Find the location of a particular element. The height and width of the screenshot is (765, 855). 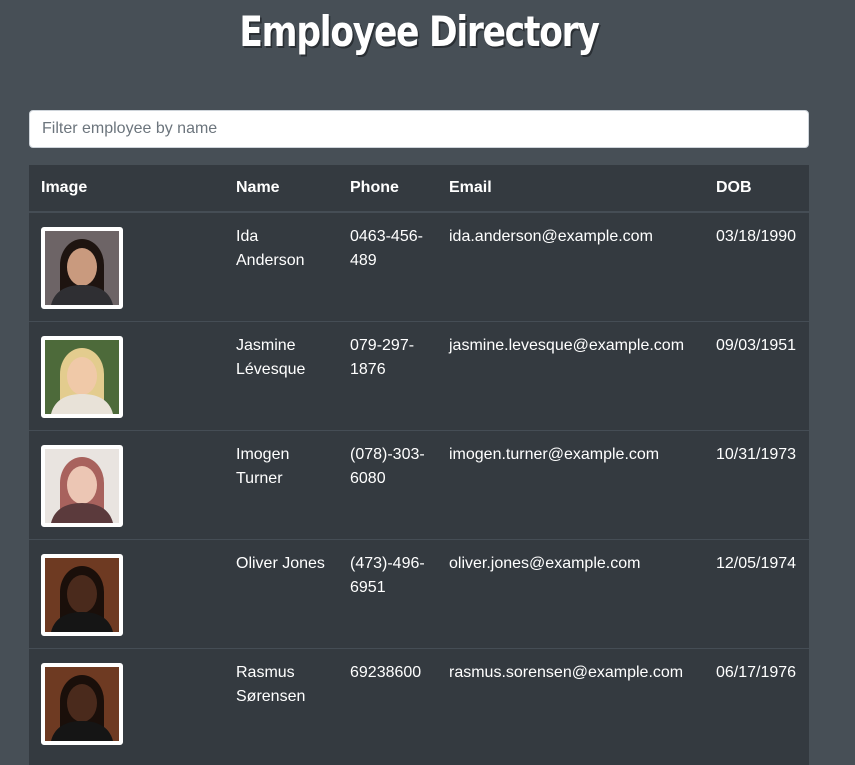

cell-dob: 09/03/1951 is located at coordinates (756, 376).